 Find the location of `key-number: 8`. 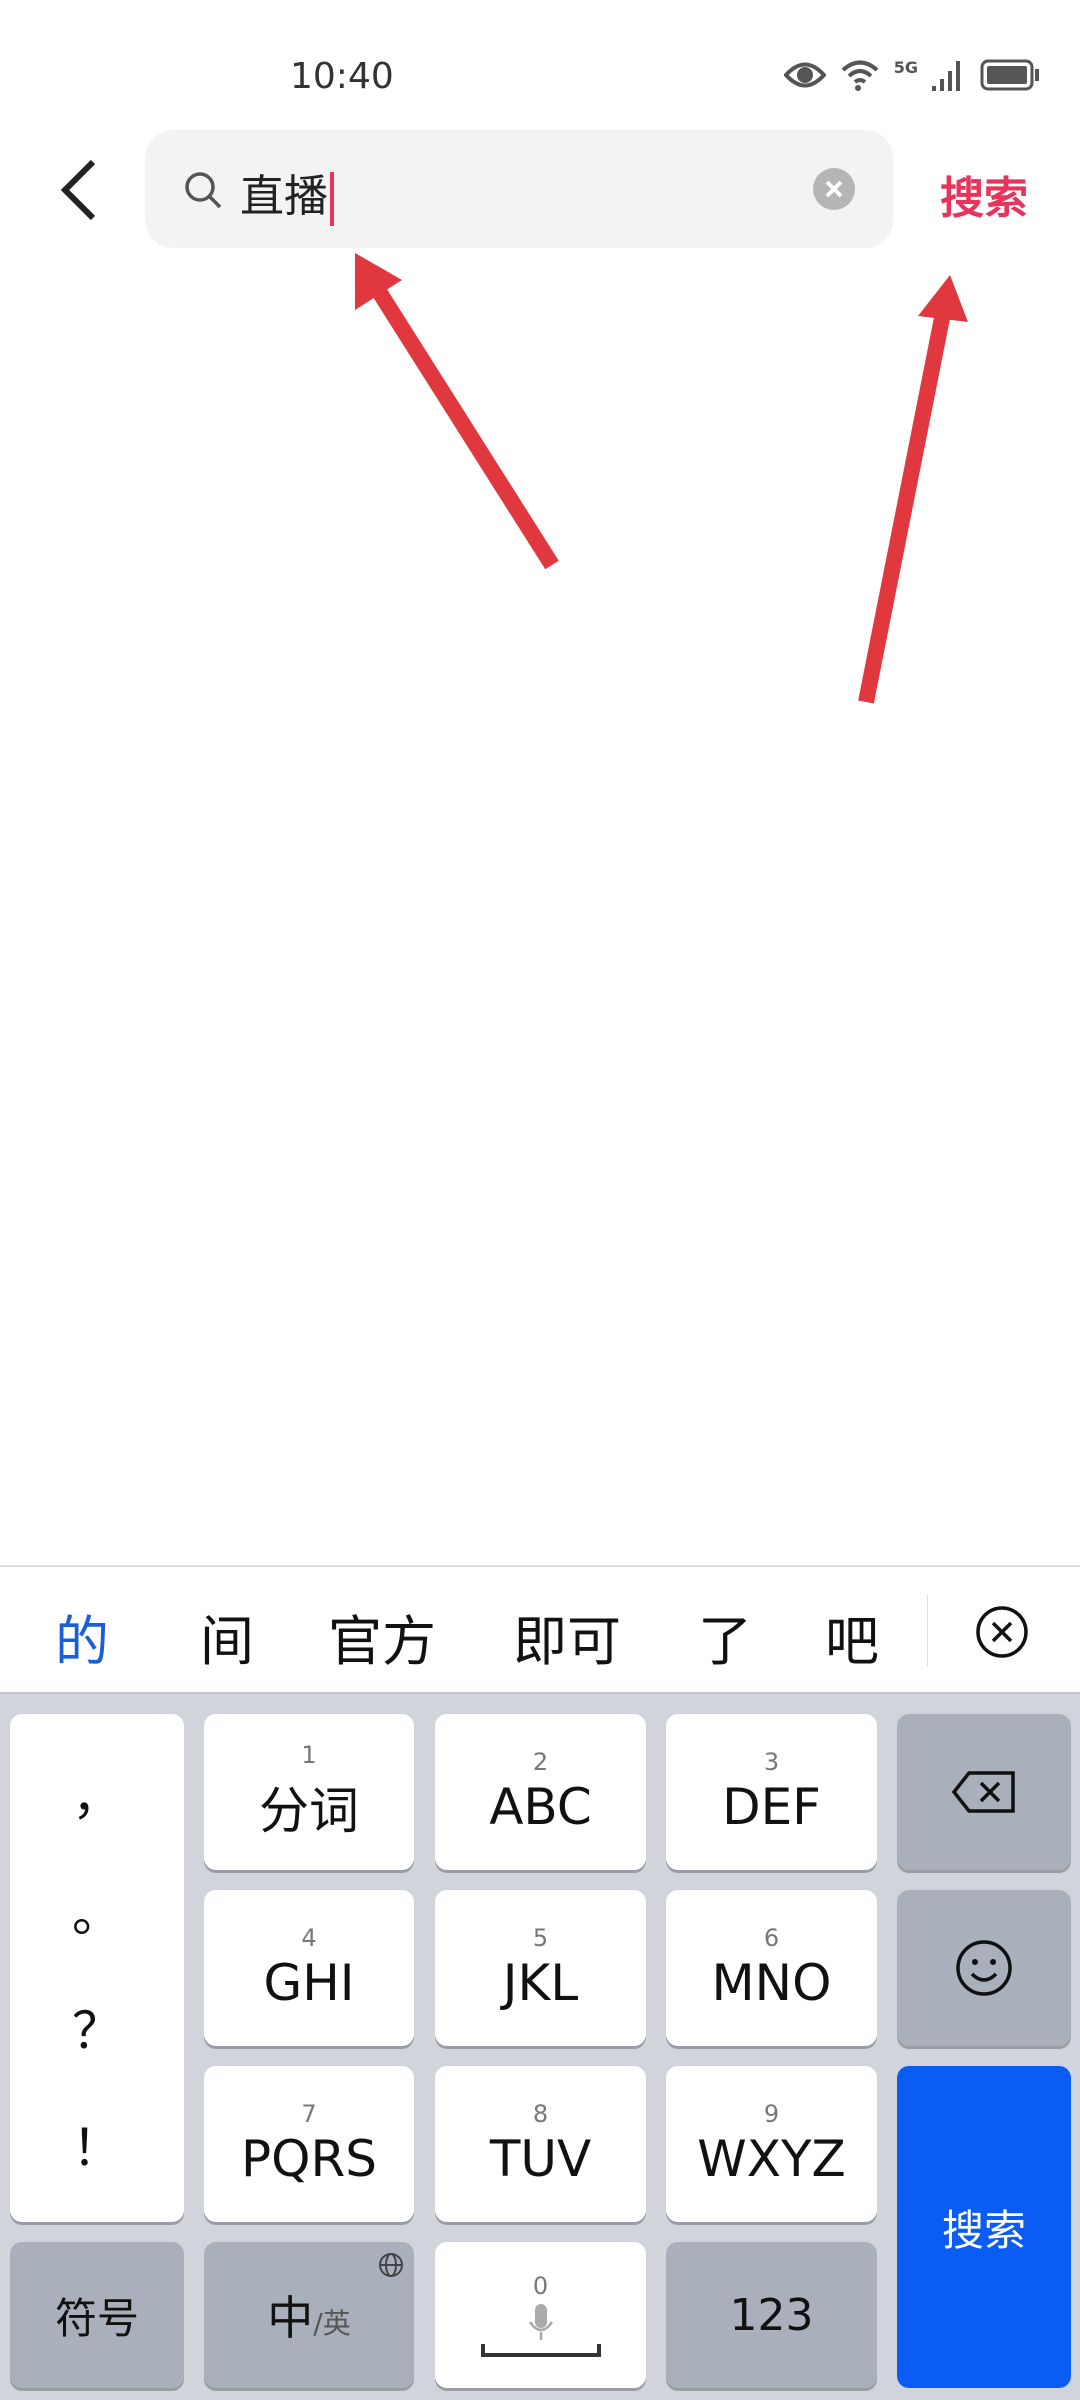

key-number: 8 is located at coordinates (540, 2114).